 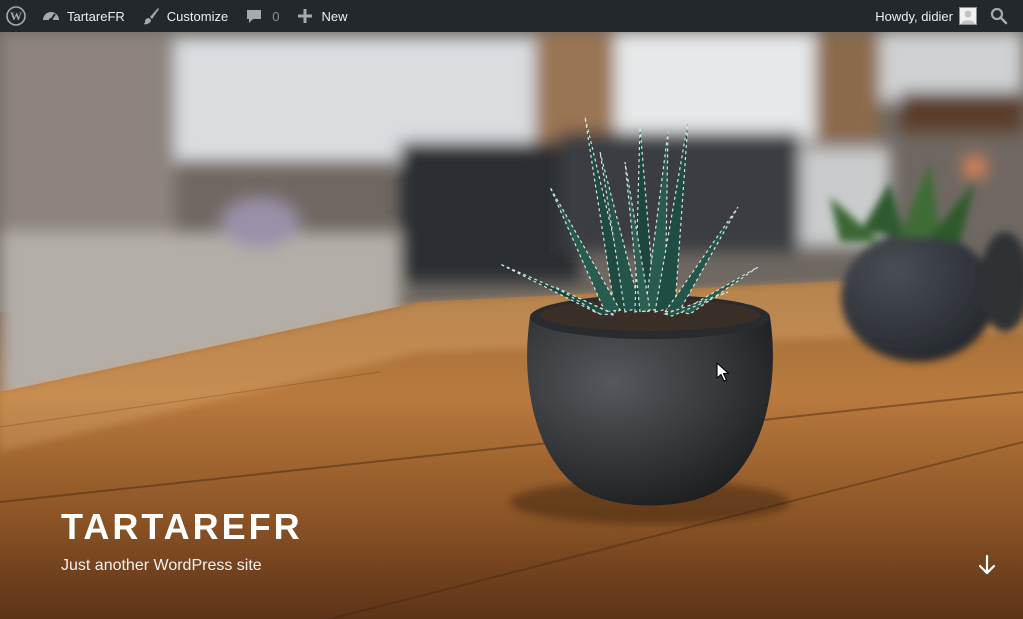 I want to click on arrow-down-icon, so click(x=987, y=564).